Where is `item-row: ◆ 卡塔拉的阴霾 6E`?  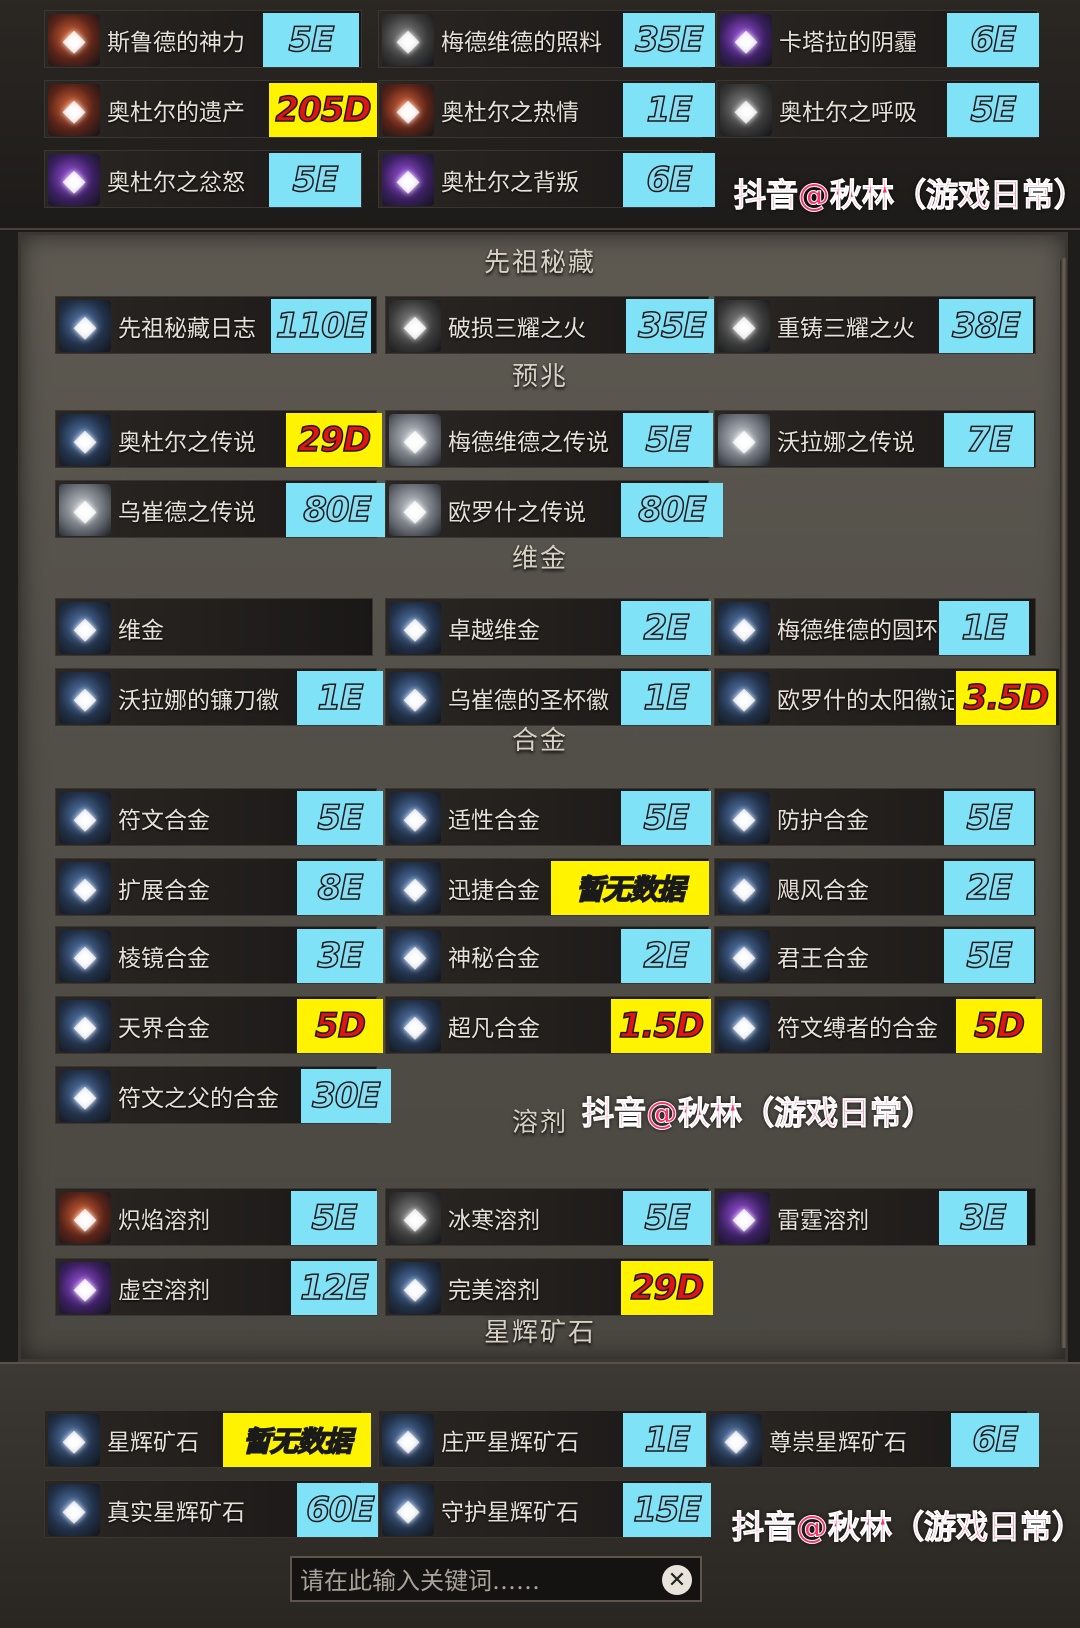 item-row: ◆ 卡塔拉的阴霾 6E is located at coordinates (877, 39).